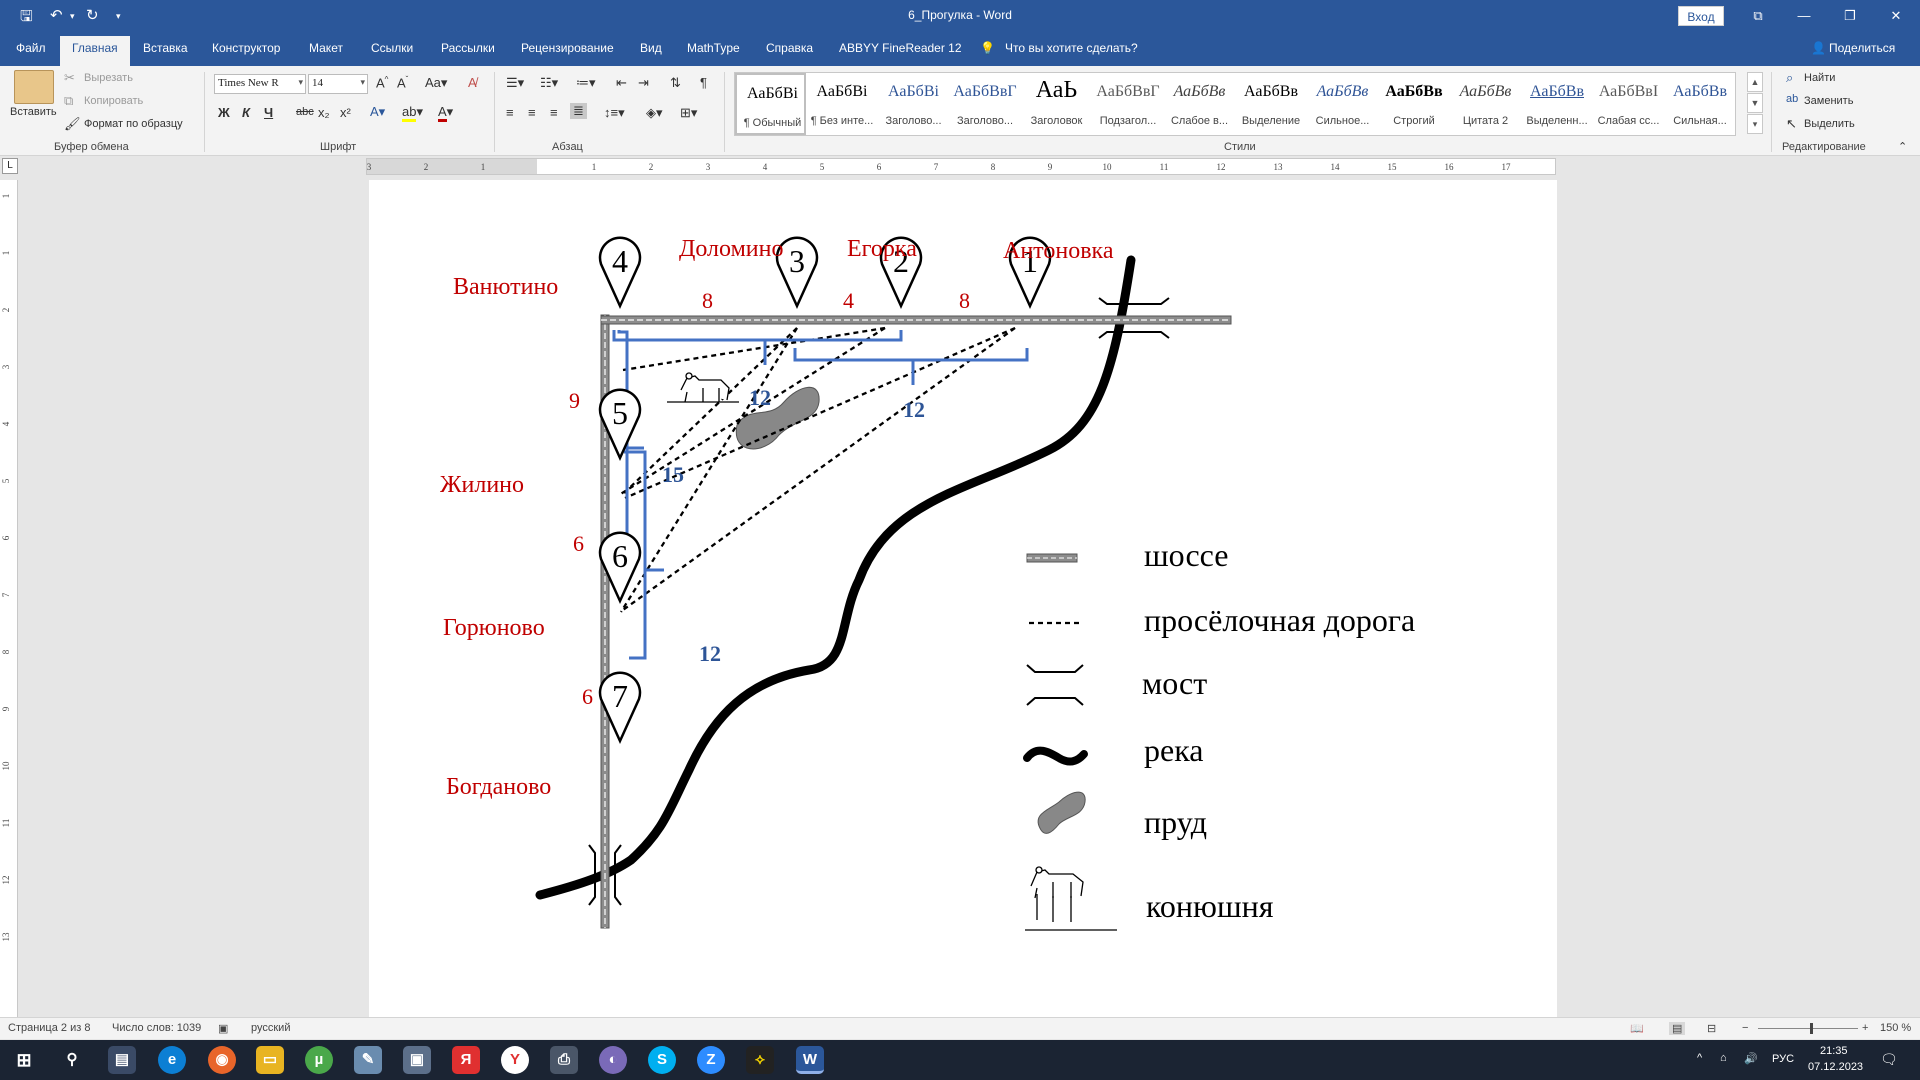  I want to click on italic-button: К, so click(246, 112).